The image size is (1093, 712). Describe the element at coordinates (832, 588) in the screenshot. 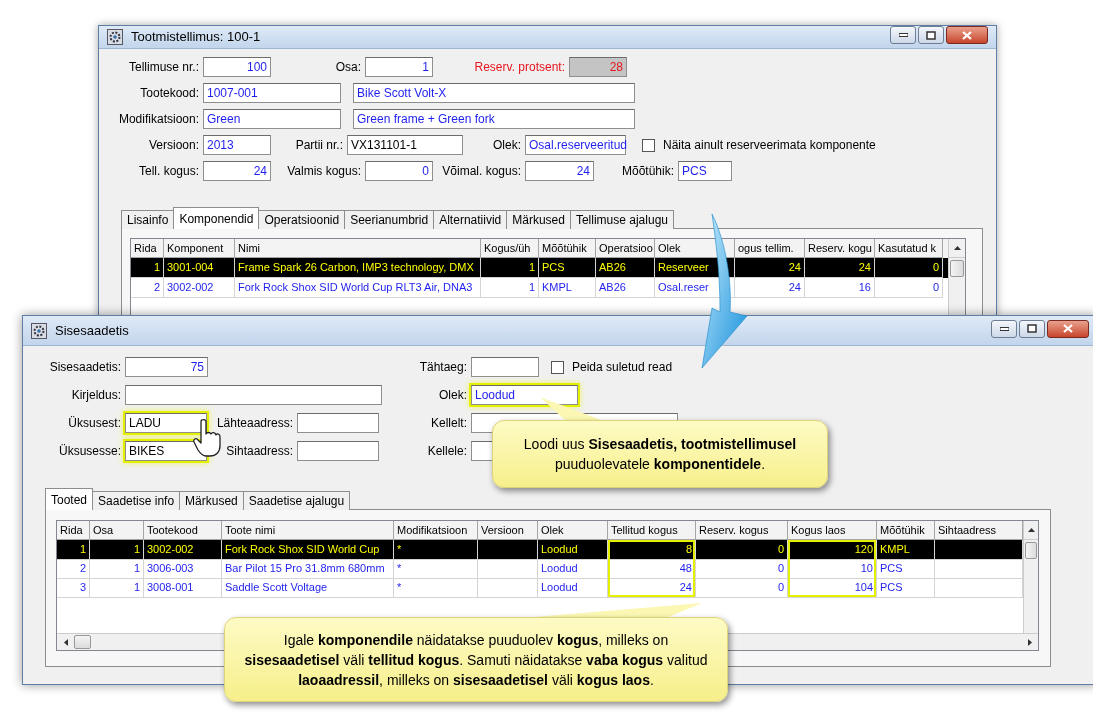

I see `table-cell: 104` at that location.